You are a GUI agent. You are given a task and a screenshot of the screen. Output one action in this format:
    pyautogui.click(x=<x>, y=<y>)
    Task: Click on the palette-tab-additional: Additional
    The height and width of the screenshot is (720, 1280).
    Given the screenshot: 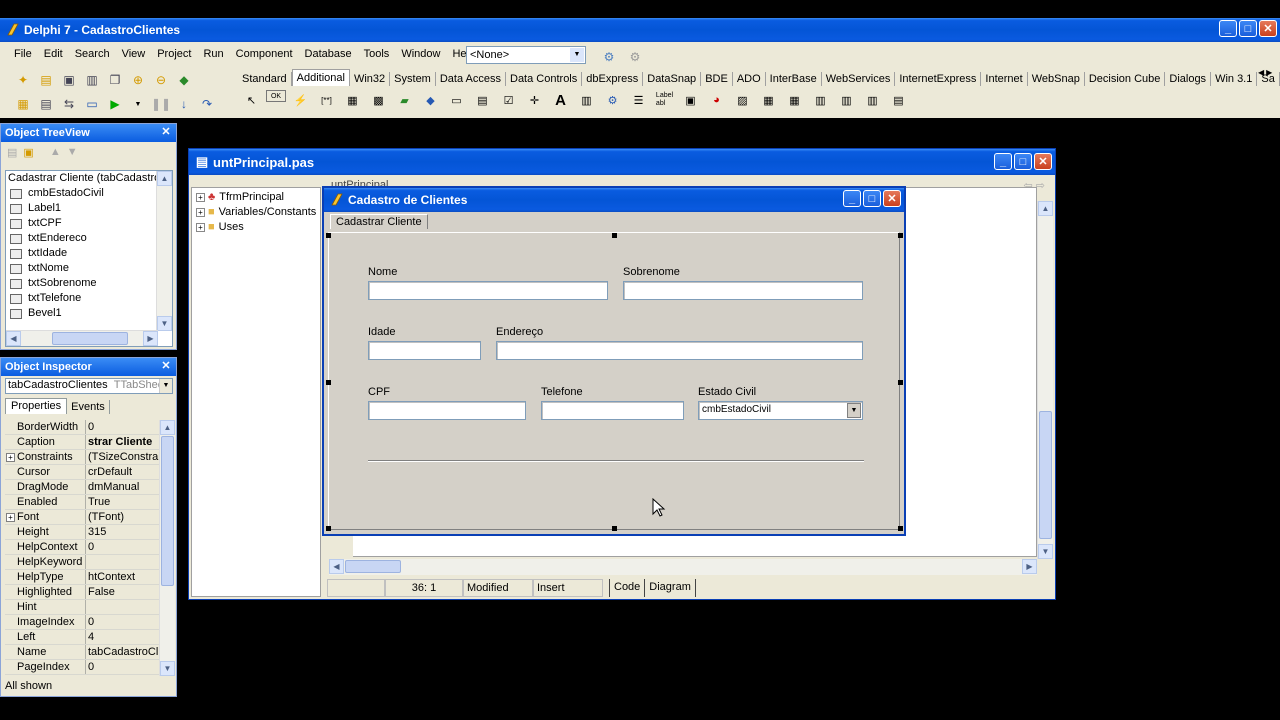 What is the action you would take?
    pyautogui.click(x=320, y=77)
    